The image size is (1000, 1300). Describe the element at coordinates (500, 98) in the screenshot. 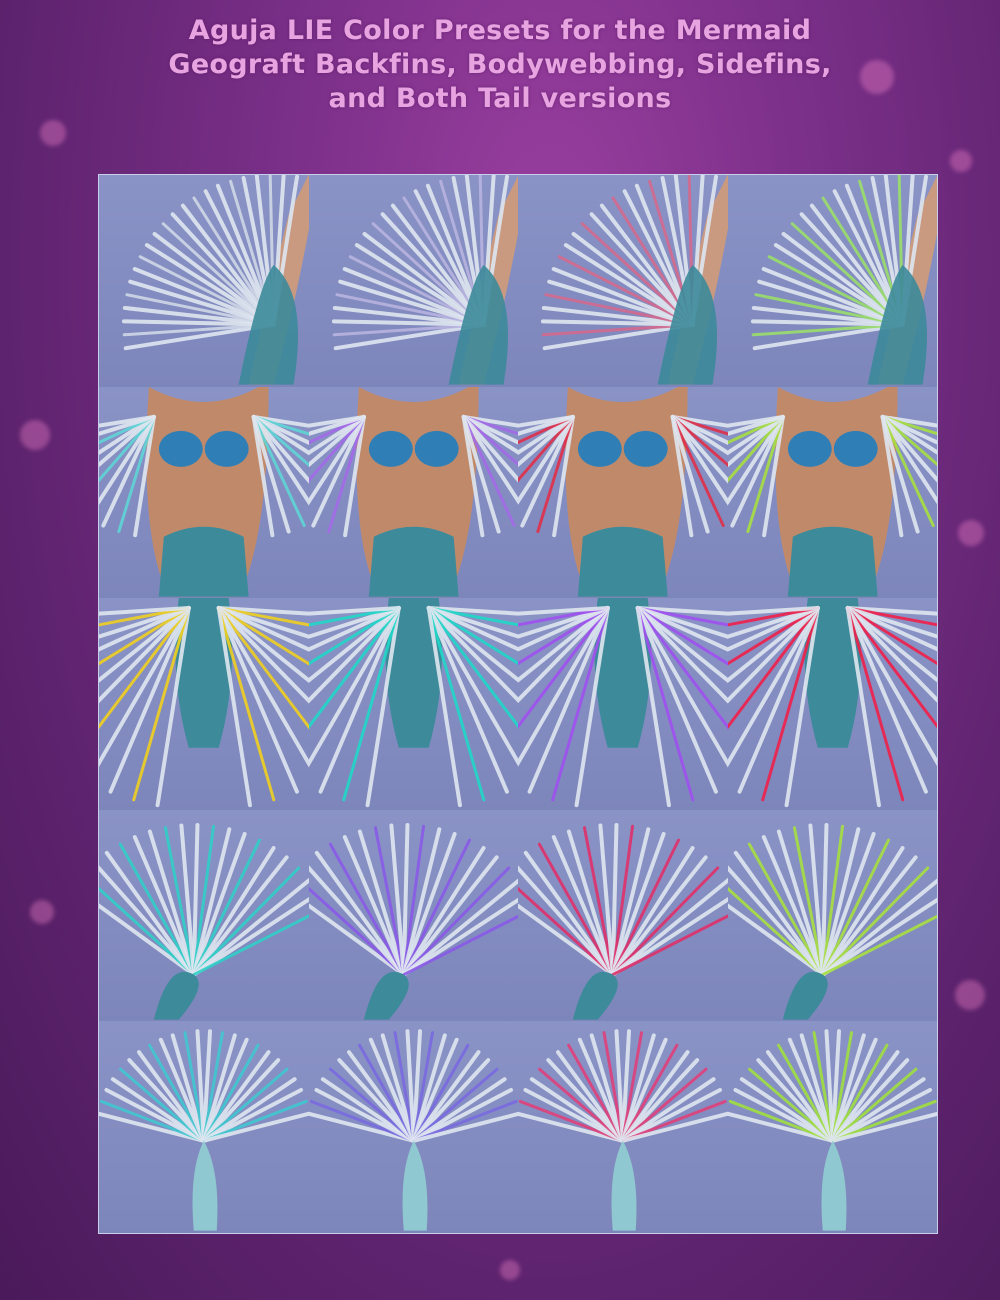

I see `title-line-3: and Both Tail versions` at that location.